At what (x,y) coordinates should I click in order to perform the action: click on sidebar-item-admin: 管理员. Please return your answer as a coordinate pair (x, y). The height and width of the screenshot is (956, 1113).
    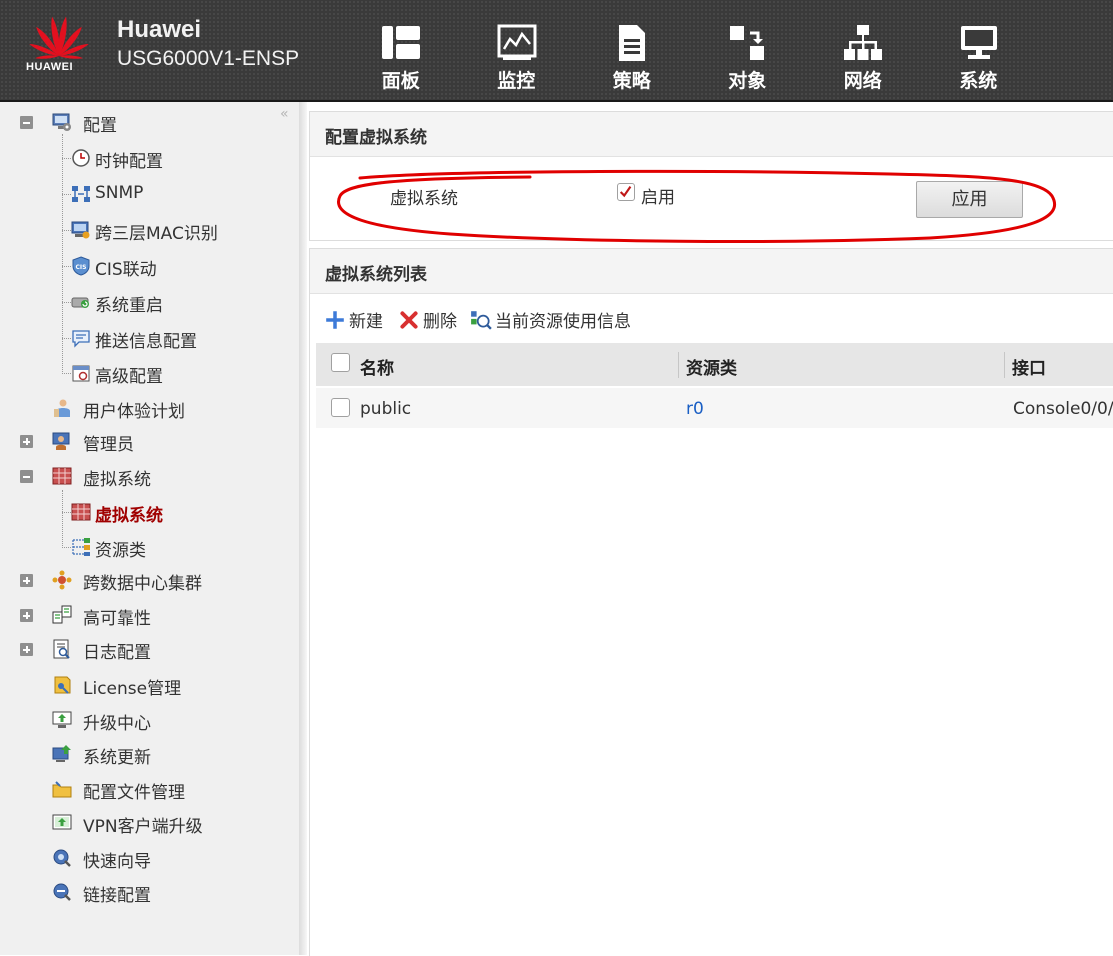
    Looking at the image, I should click on (140, 442).